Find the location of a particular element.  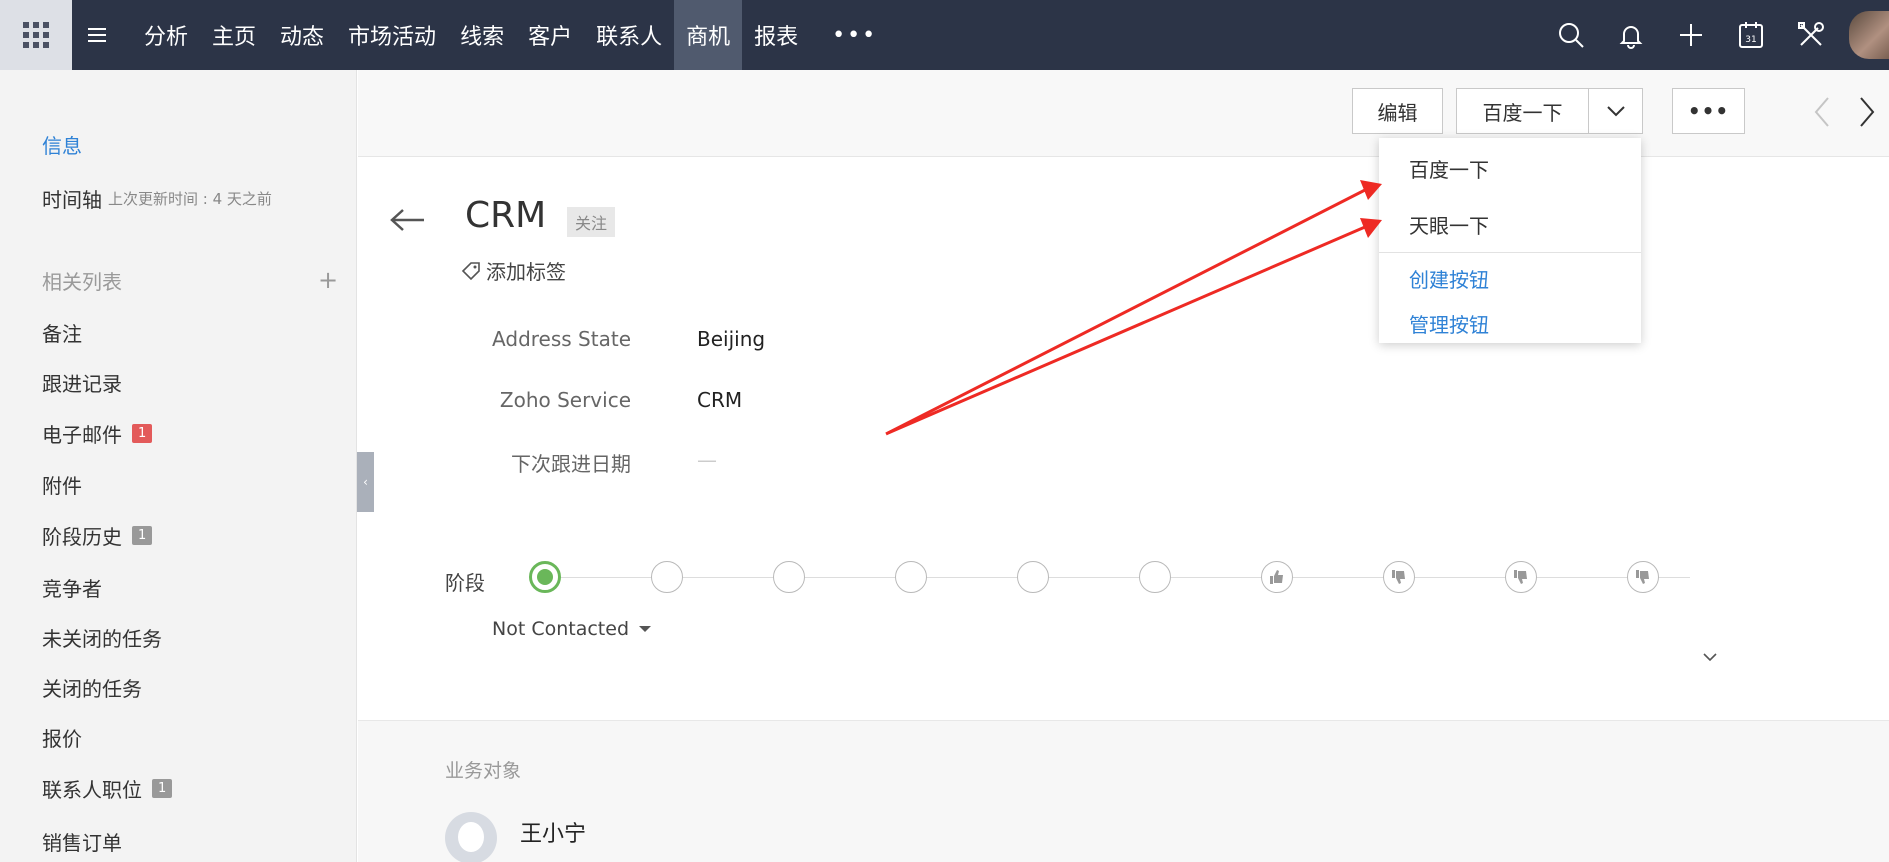

next-record-icon is located at coordinates (1867, 114).